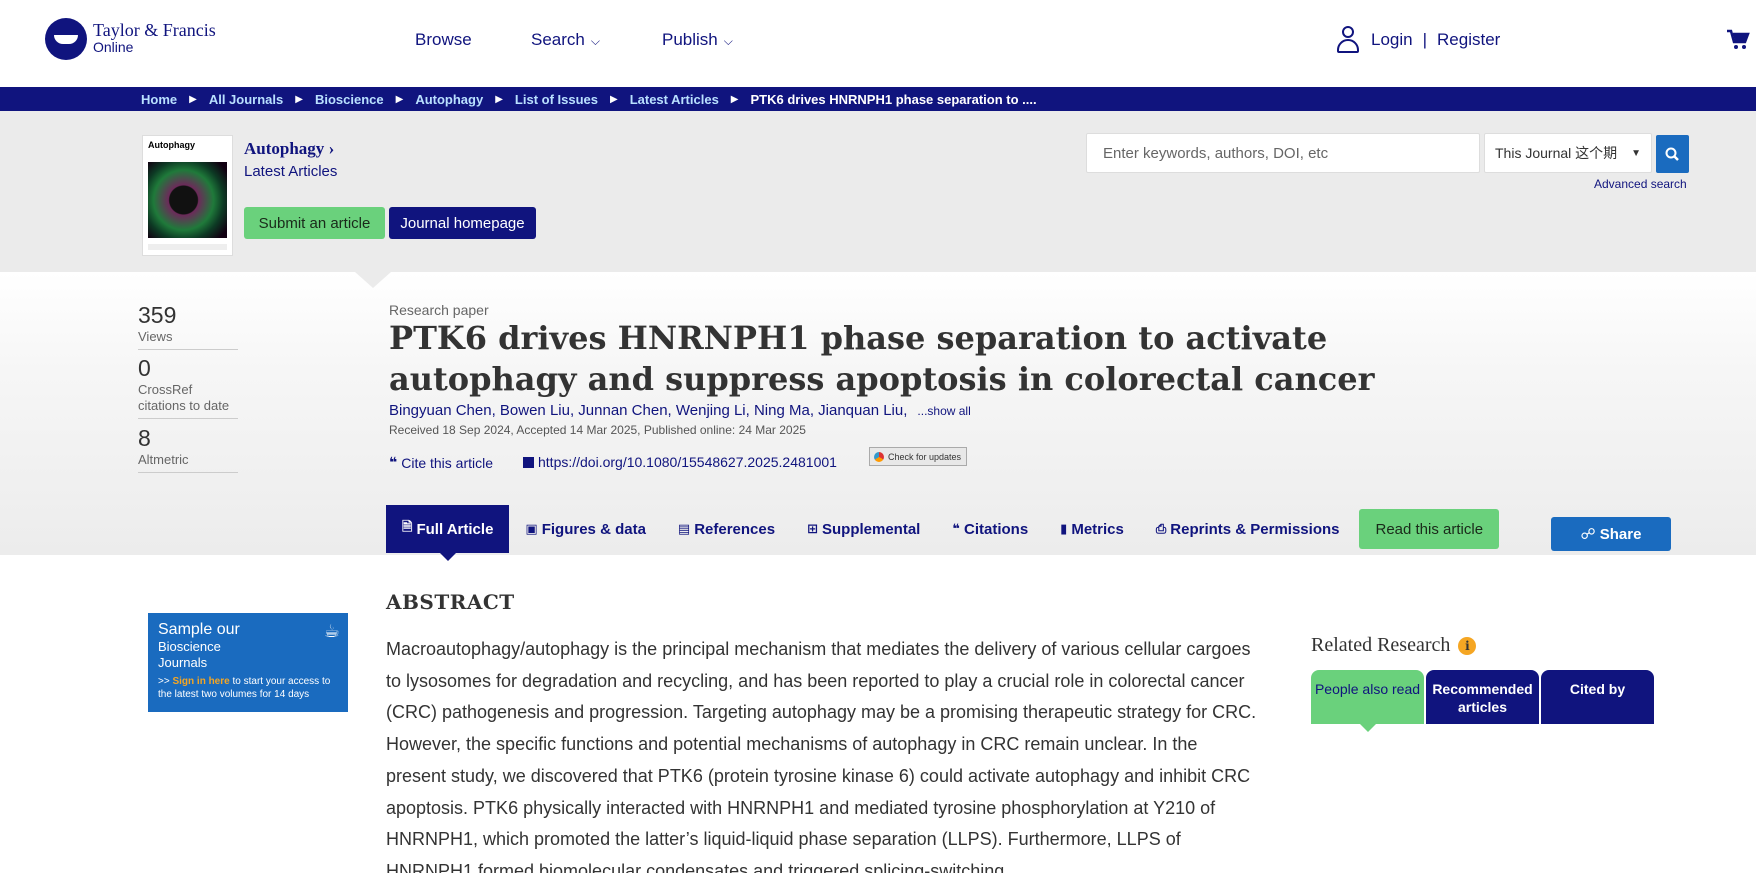 This screenshot has width=1756, height=873. I want to click on band-pointer, so click(373, 280).